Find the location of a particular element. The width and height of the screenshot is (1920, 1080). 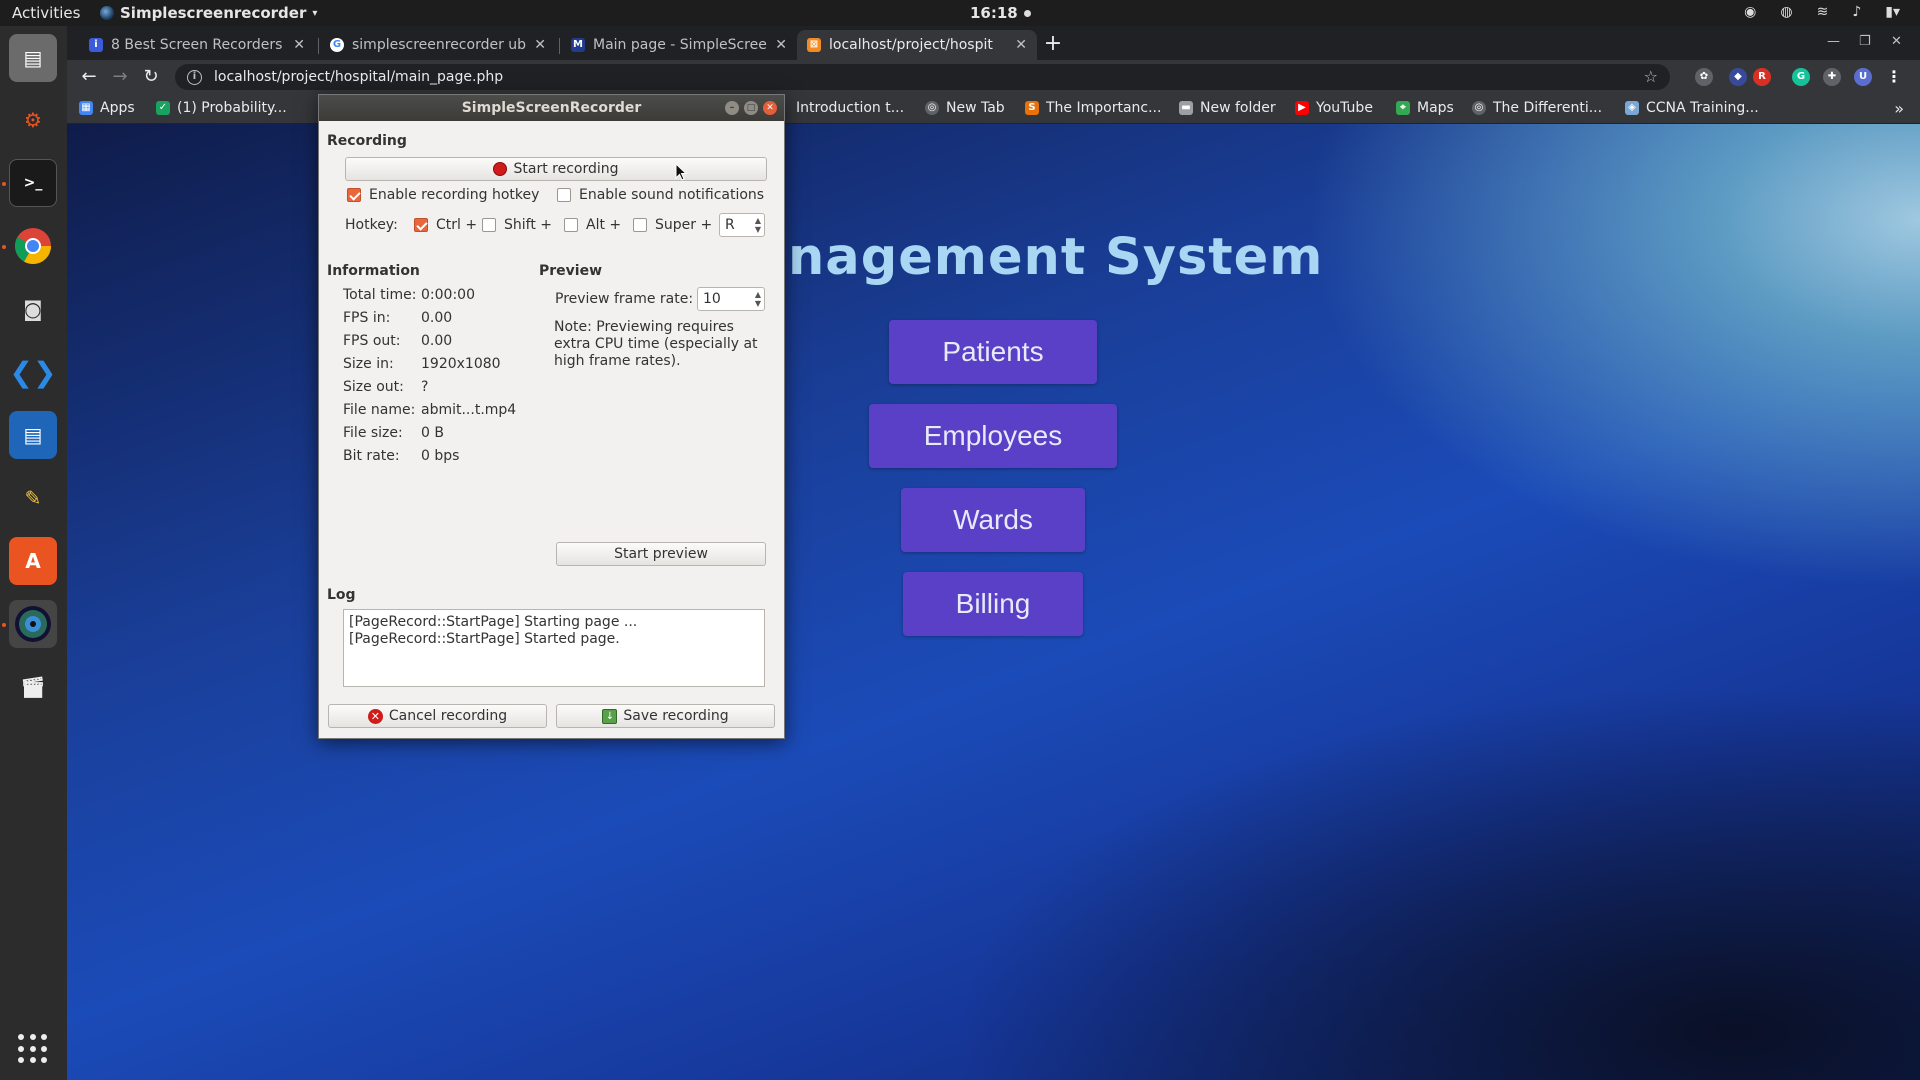

tab-localhost: ⊠ localhost/project/hospit ✕ is located at coordinates (917, 45).